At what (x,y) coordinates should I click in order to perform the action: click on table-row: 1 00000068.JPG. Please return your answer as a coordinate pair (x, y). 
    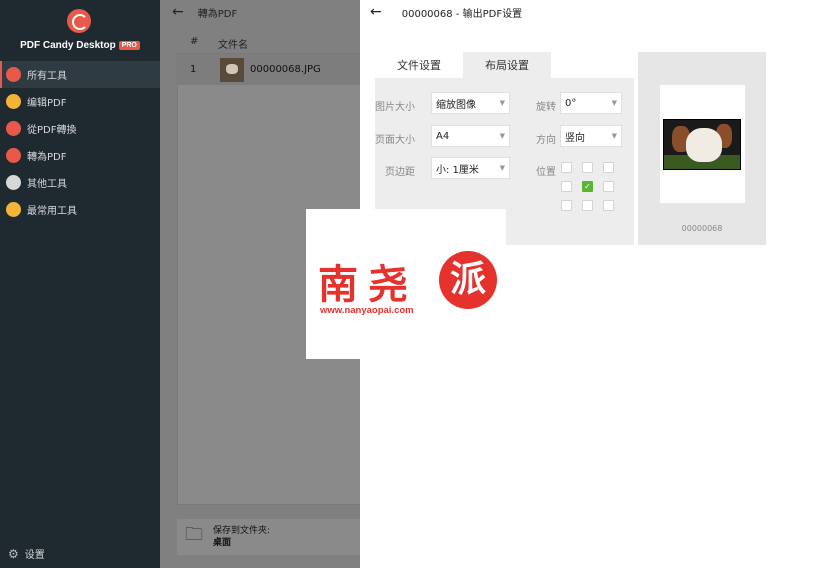
    Looking at the image, I should click on (270, 69).